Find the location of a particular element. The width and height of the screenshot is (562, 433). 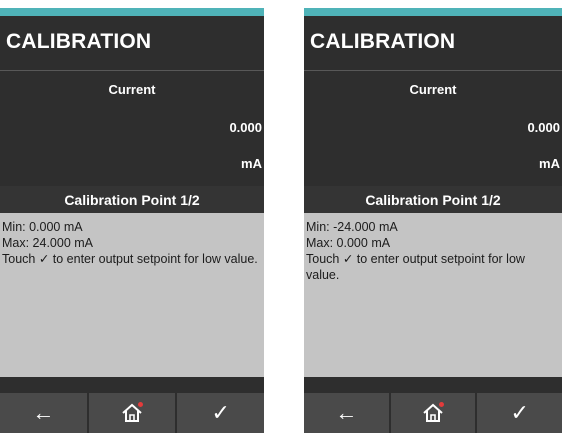

max-text: Max: 0.000 mA is located at coordinates (348, 243).